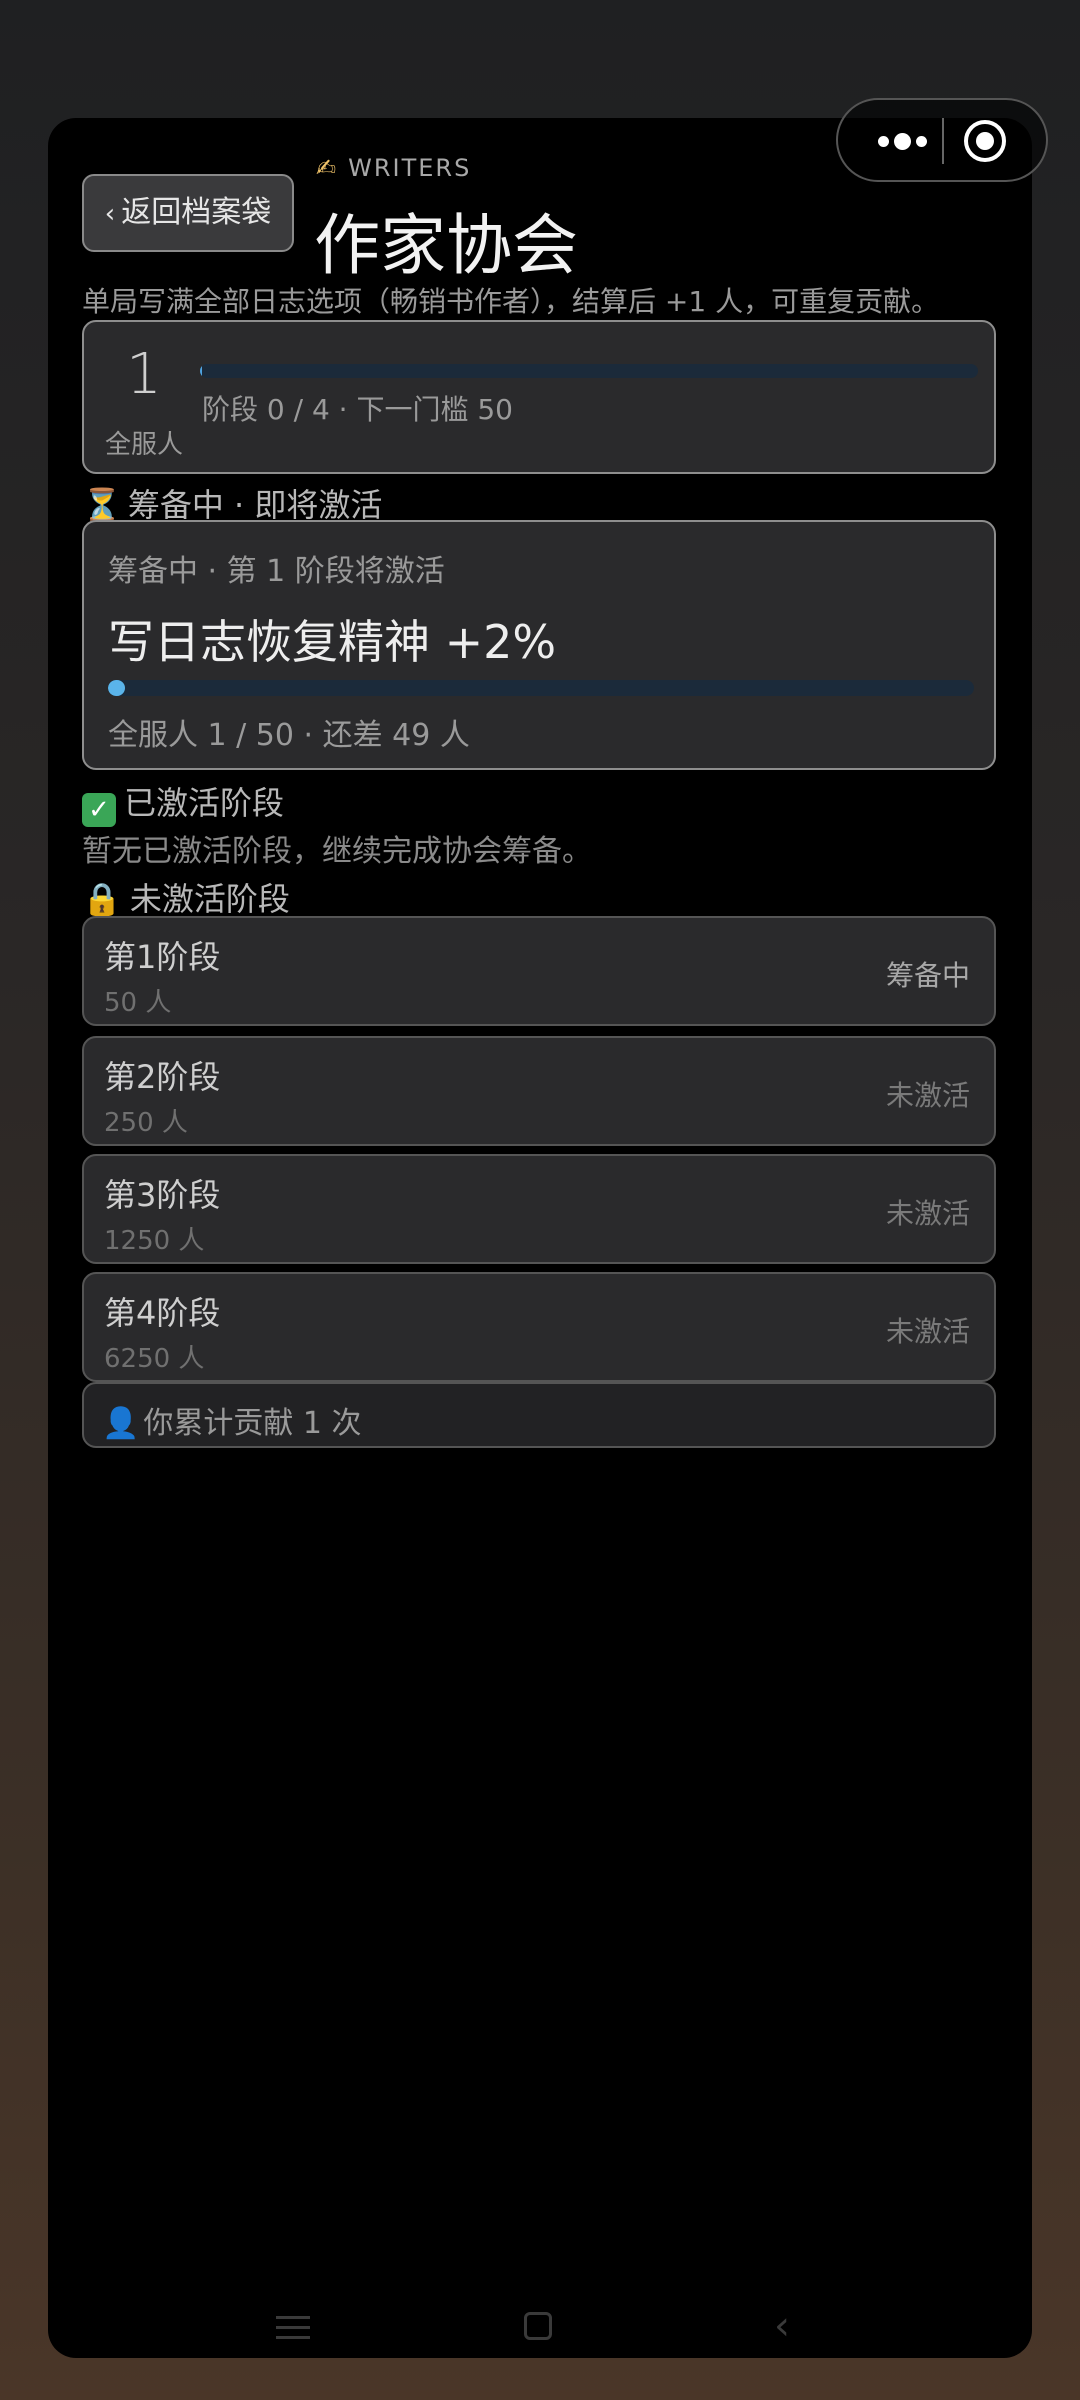 This screenshot has width=1080, height=2400. Describe the element at coordinates (255, 505) in the screenshot. I see `preparing-section-title: 筹备中 · 即将激活` at that location.